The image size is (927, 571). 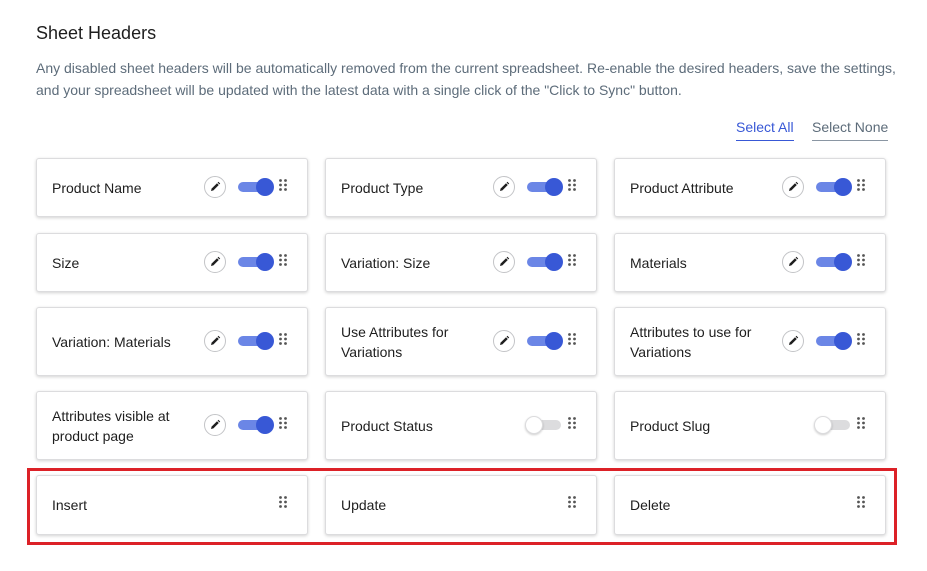 What do you see at coordinates (658, 262) in the screenshot?
I see `header-label: Materials` at bounding box center [658, 262].